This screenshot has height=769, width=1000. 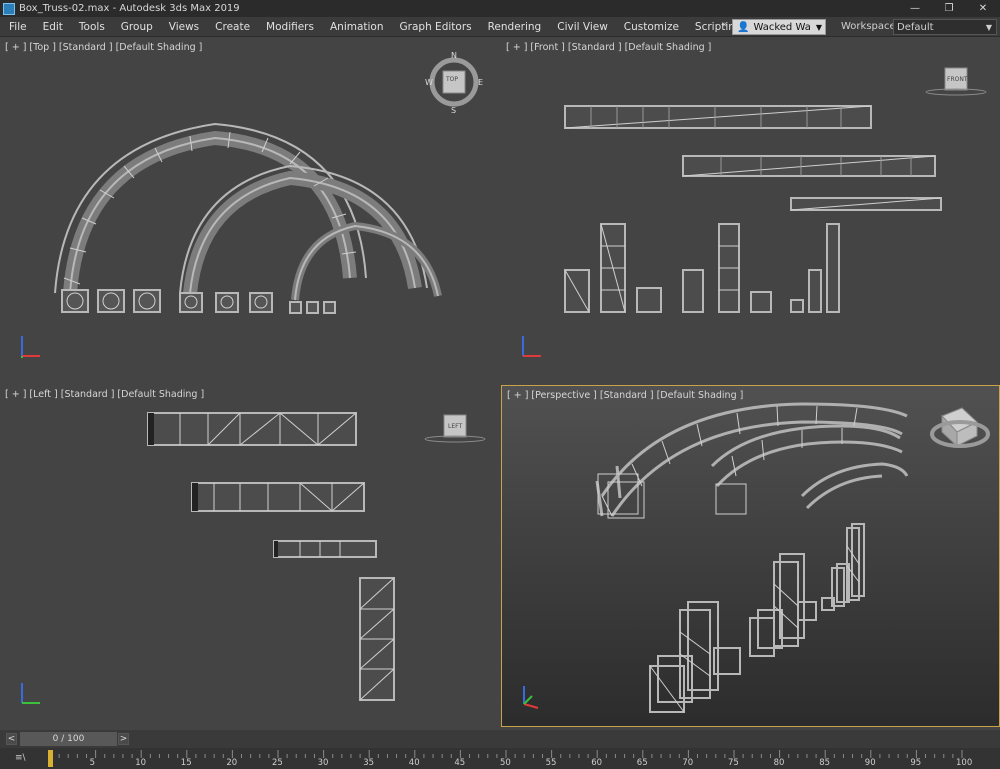 What do you see at coordinates (983, 8) in the screenshot?
I see `close-button: ✕` at bounding box center [983, 8].